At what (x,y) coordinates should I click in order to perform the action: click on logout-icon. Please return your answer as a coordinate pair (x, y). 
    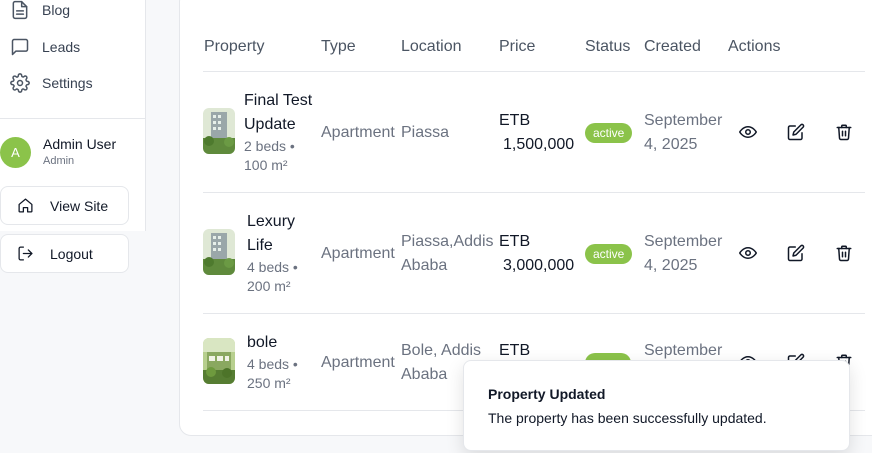
    Looking at the image, I should click on (25, 253).